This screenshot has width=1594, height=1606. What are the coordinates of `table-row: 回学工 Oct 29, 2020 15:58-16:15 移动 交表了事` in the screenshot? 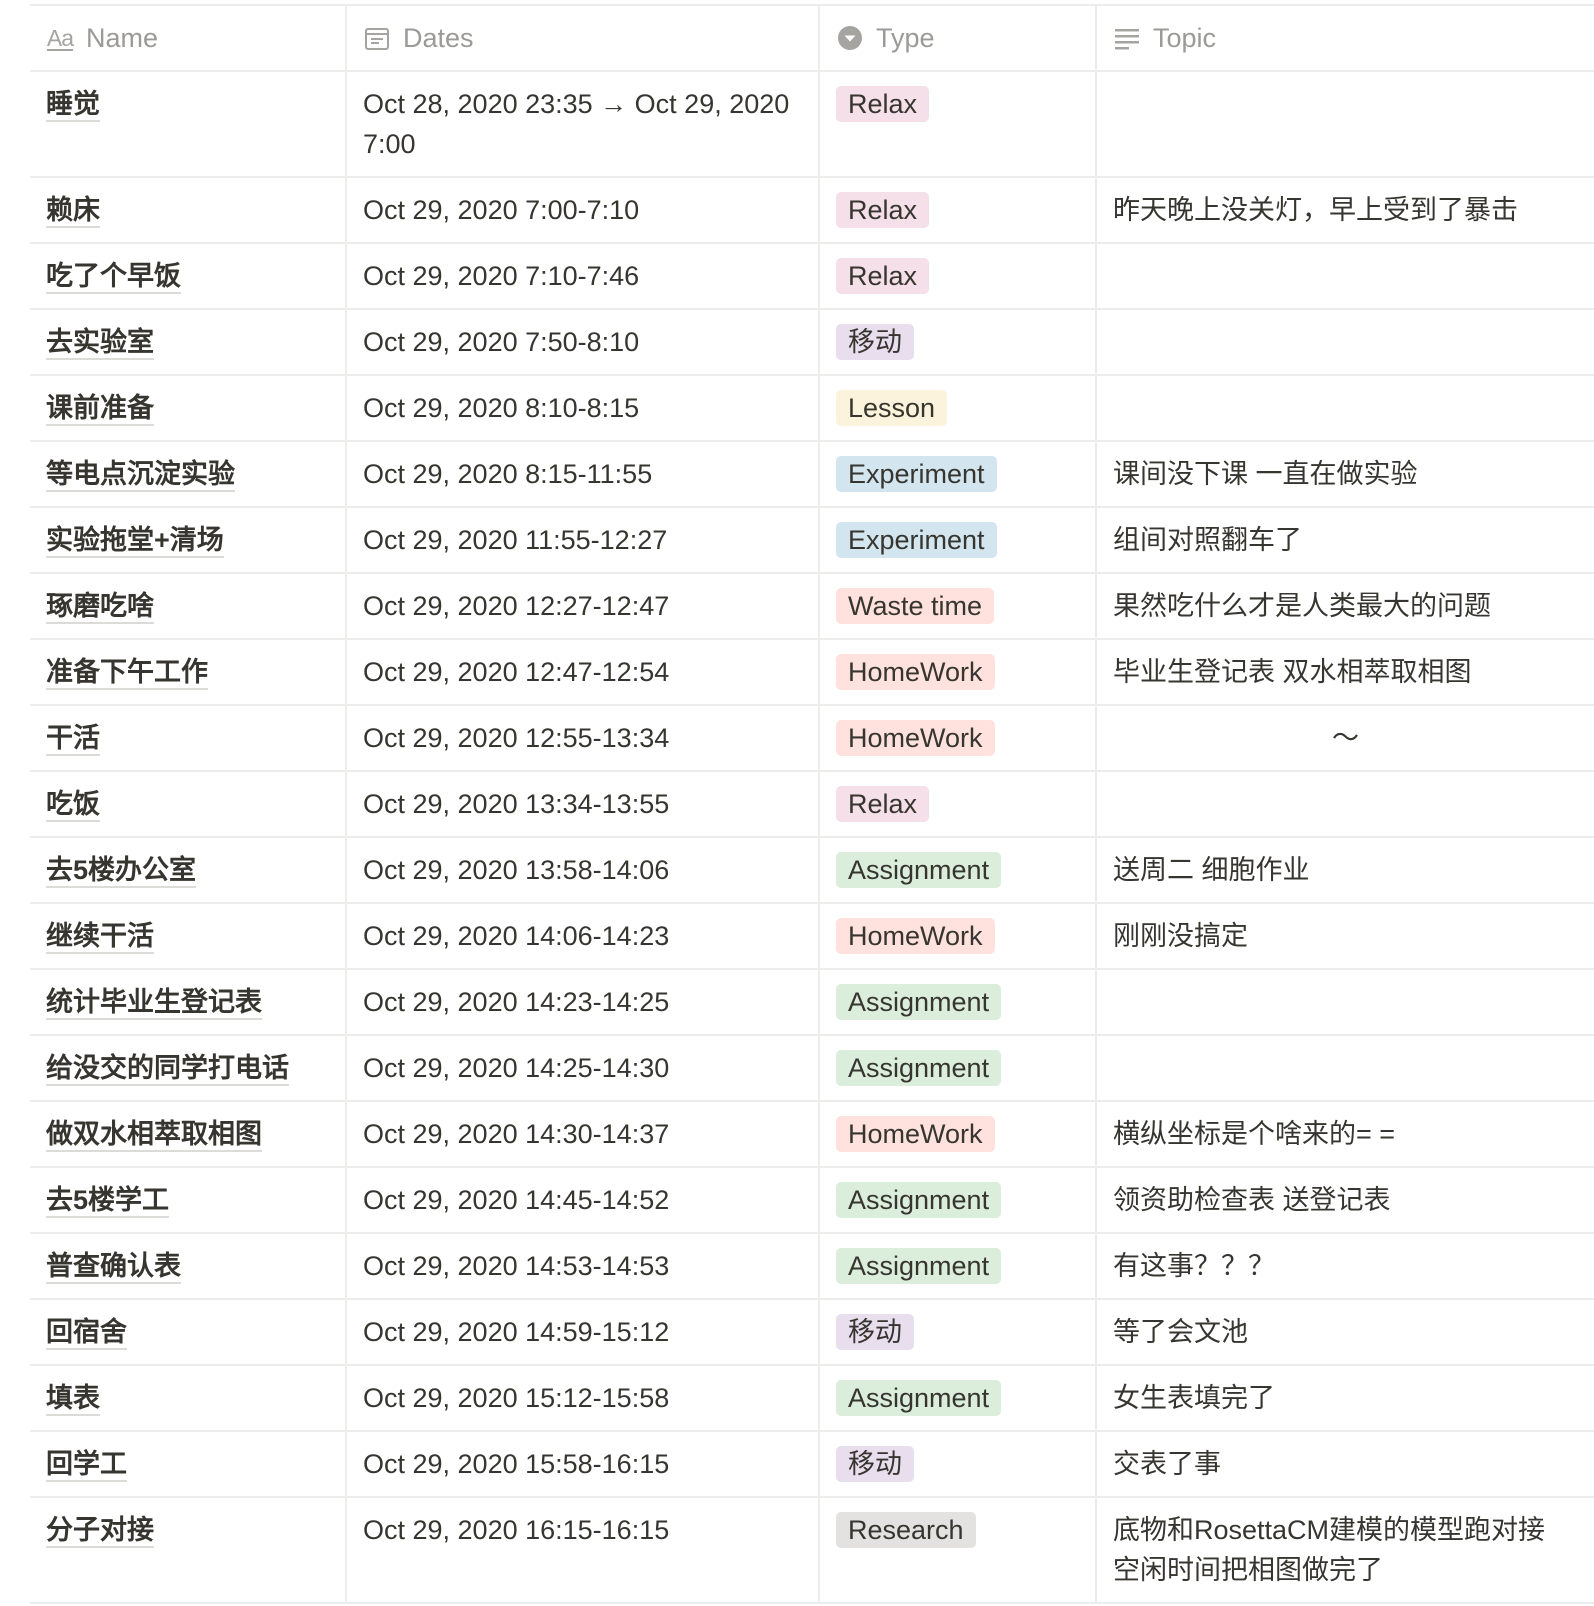 It's located at (812, 1465).